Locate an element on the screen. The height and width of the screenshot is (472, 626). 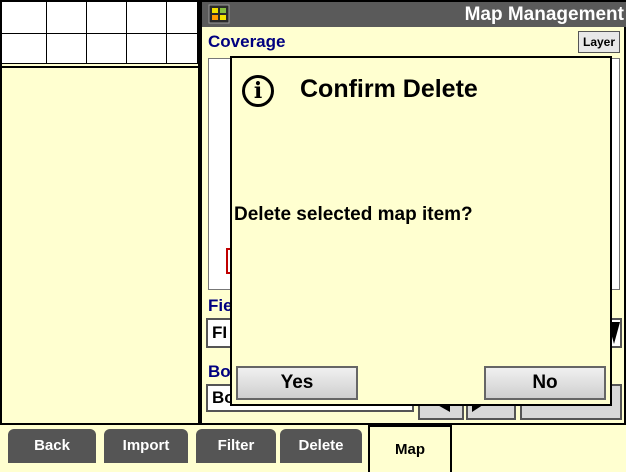
tab-delete: Delete is located at coordinates (321, 446).